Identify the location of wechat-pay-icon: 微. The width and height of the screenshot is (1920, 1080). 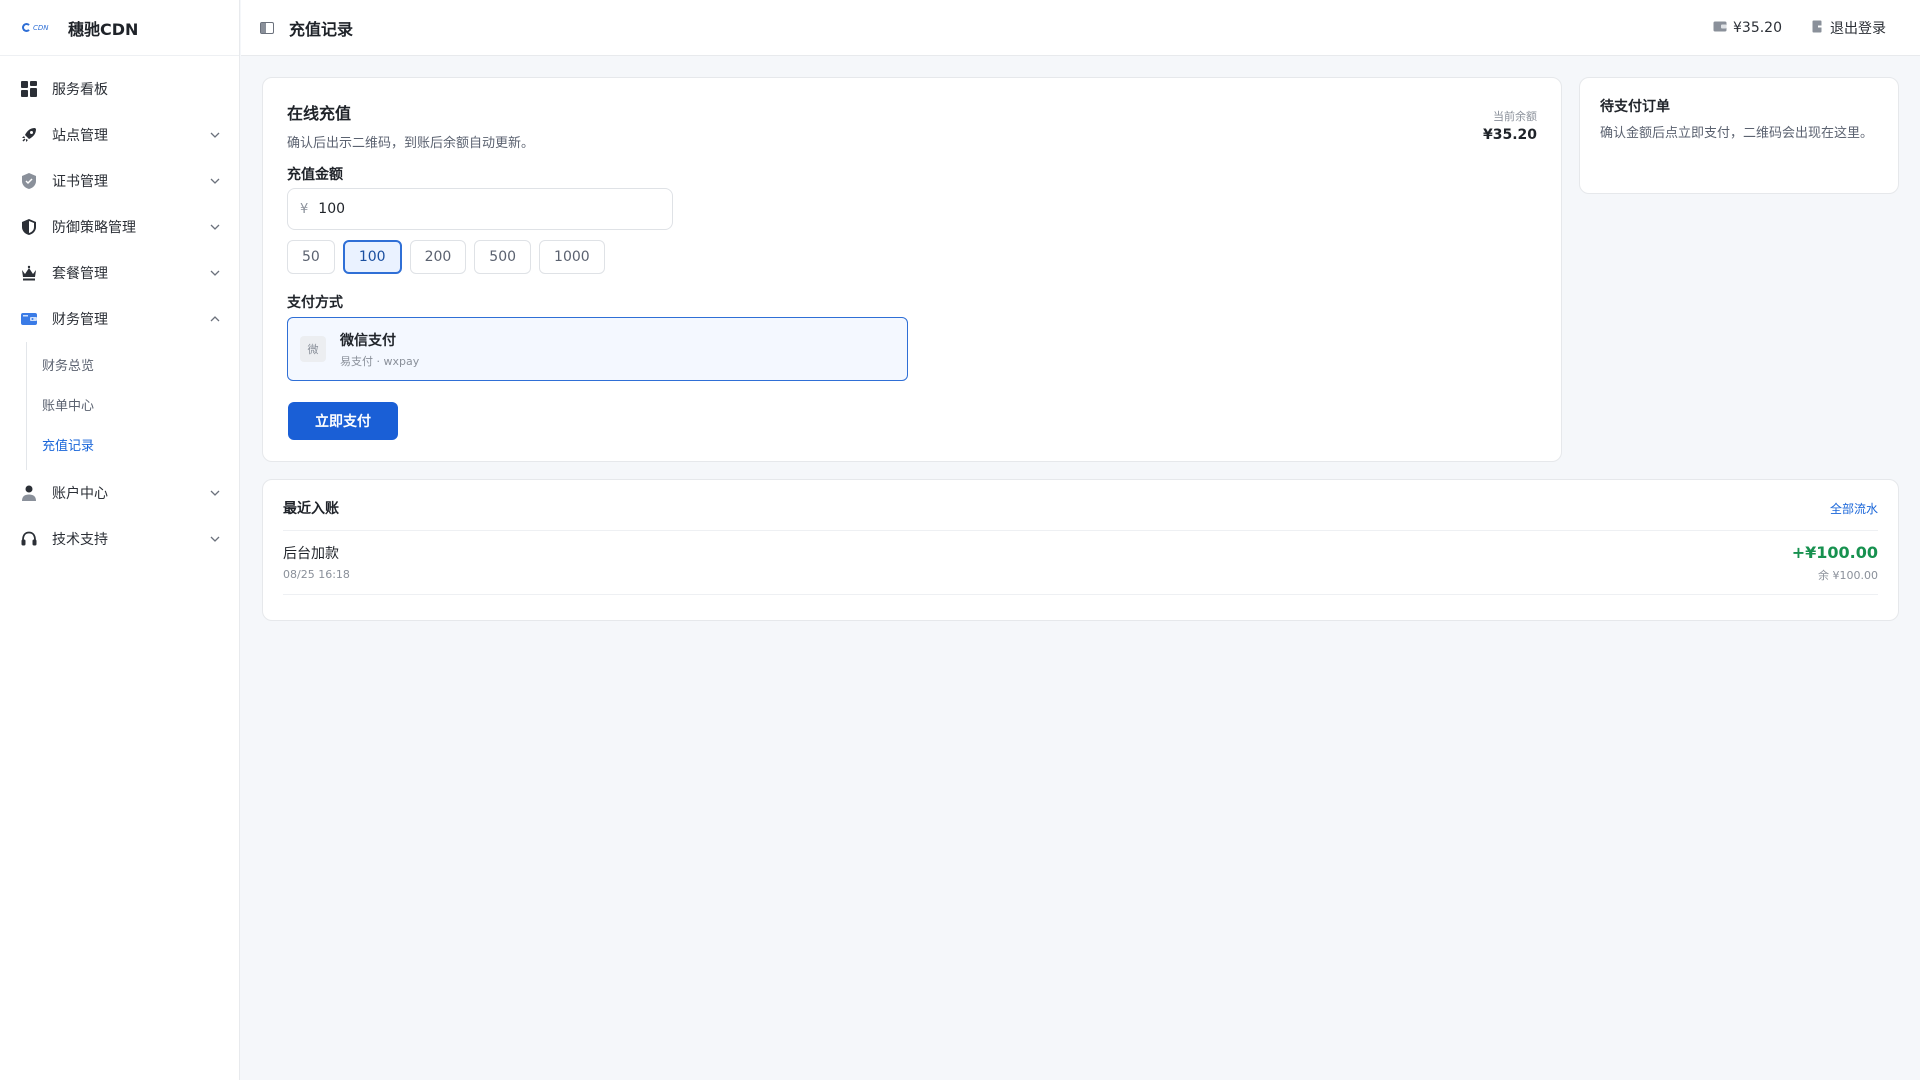
(313, 349).